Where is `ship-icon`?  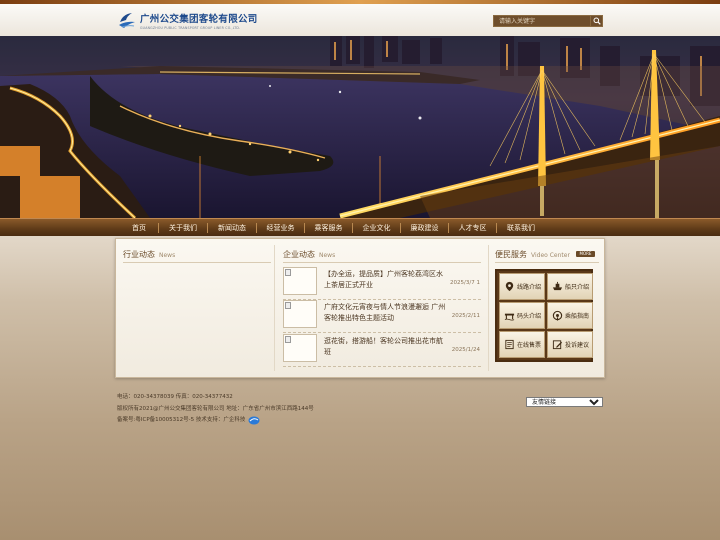
ship-icon is located at coordinates (557, 286).